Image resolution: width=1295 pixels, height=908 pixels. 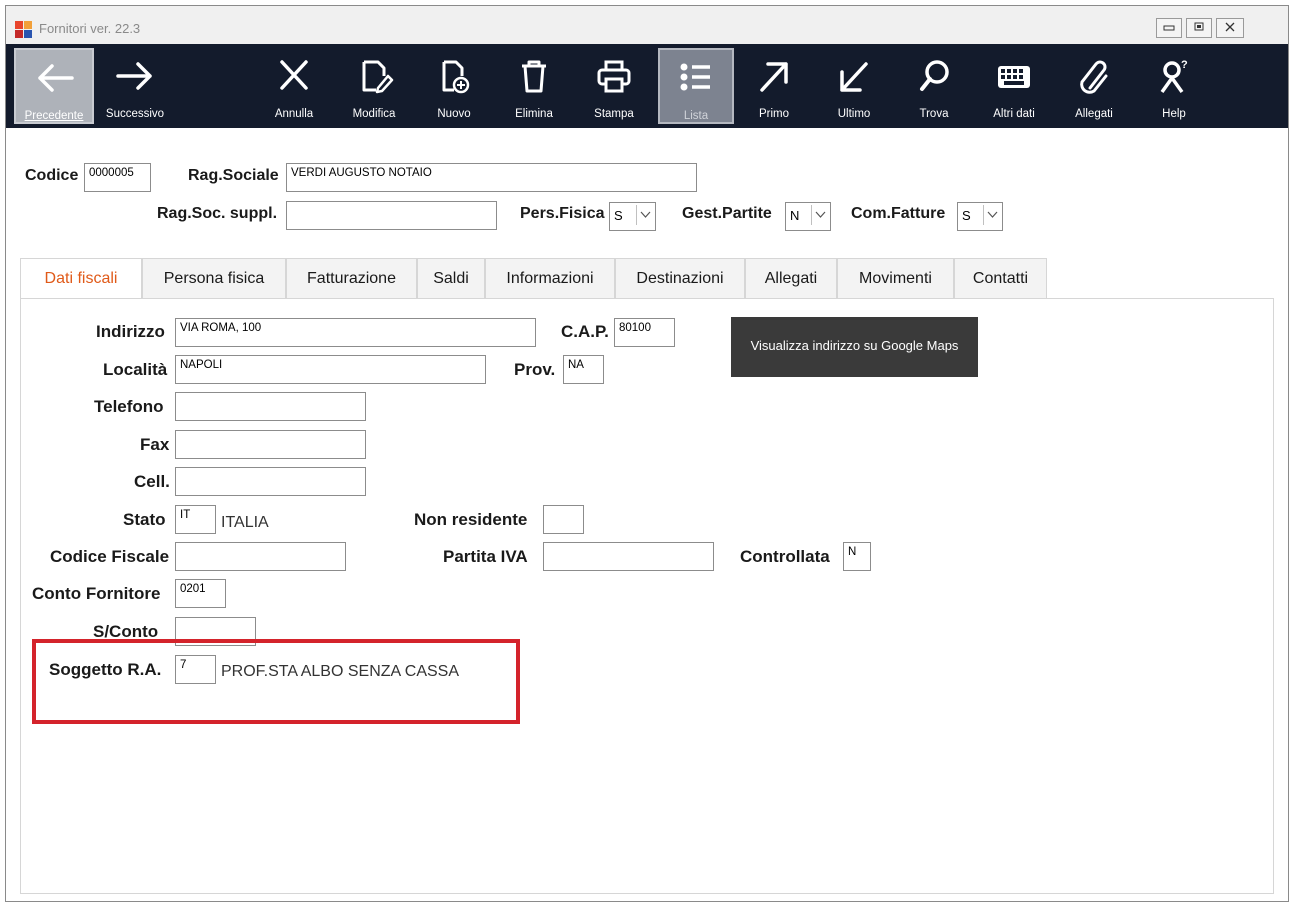 I want to click on ultimo-button: Ultimo, so click(x=854, y=86).